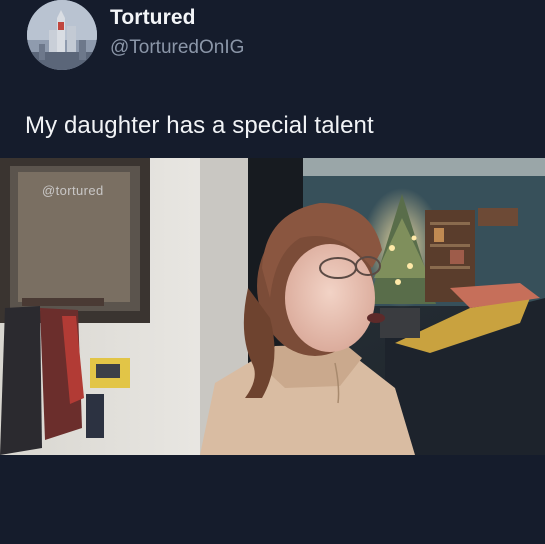 Image resolution: width=545 pixels, height=544 pixels. Describe the element at coordinates (73, 190) in the screenshot. I see `video-watermark: @tortured` at that location.